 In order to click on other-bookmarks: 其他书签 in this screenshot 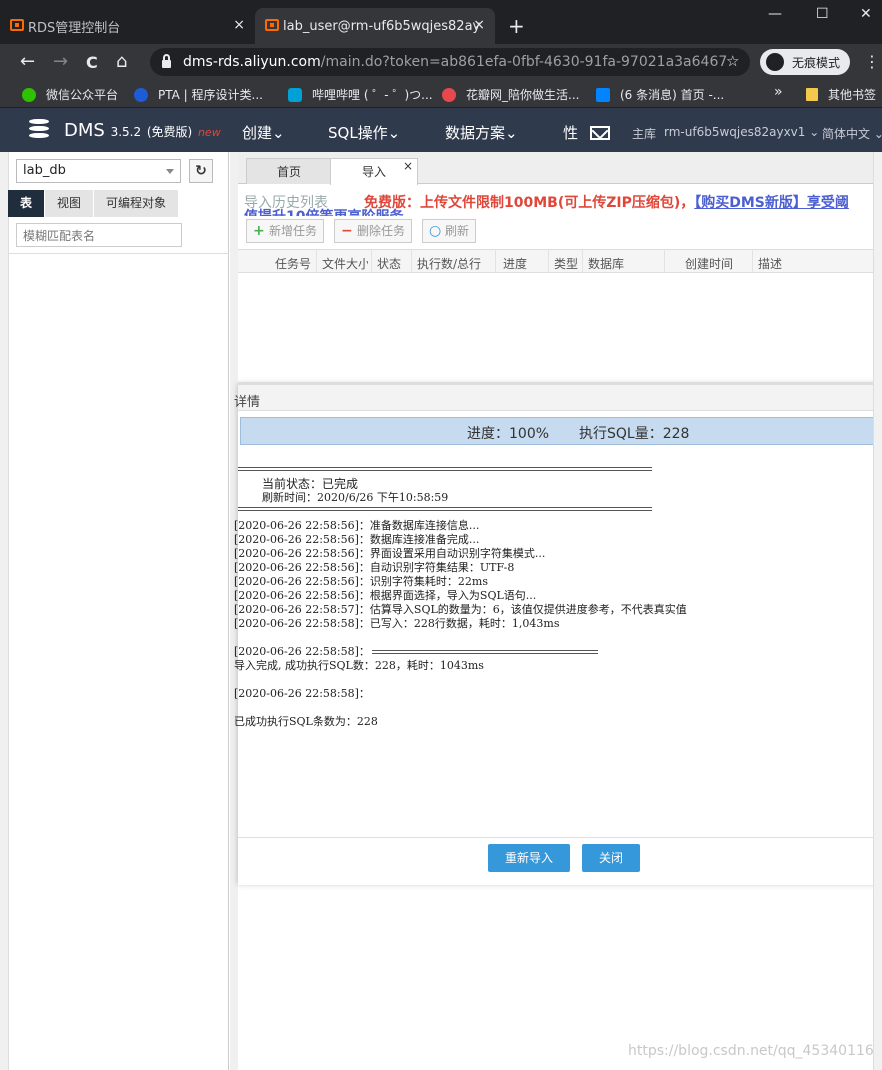, I will do `click(841, 94)`.